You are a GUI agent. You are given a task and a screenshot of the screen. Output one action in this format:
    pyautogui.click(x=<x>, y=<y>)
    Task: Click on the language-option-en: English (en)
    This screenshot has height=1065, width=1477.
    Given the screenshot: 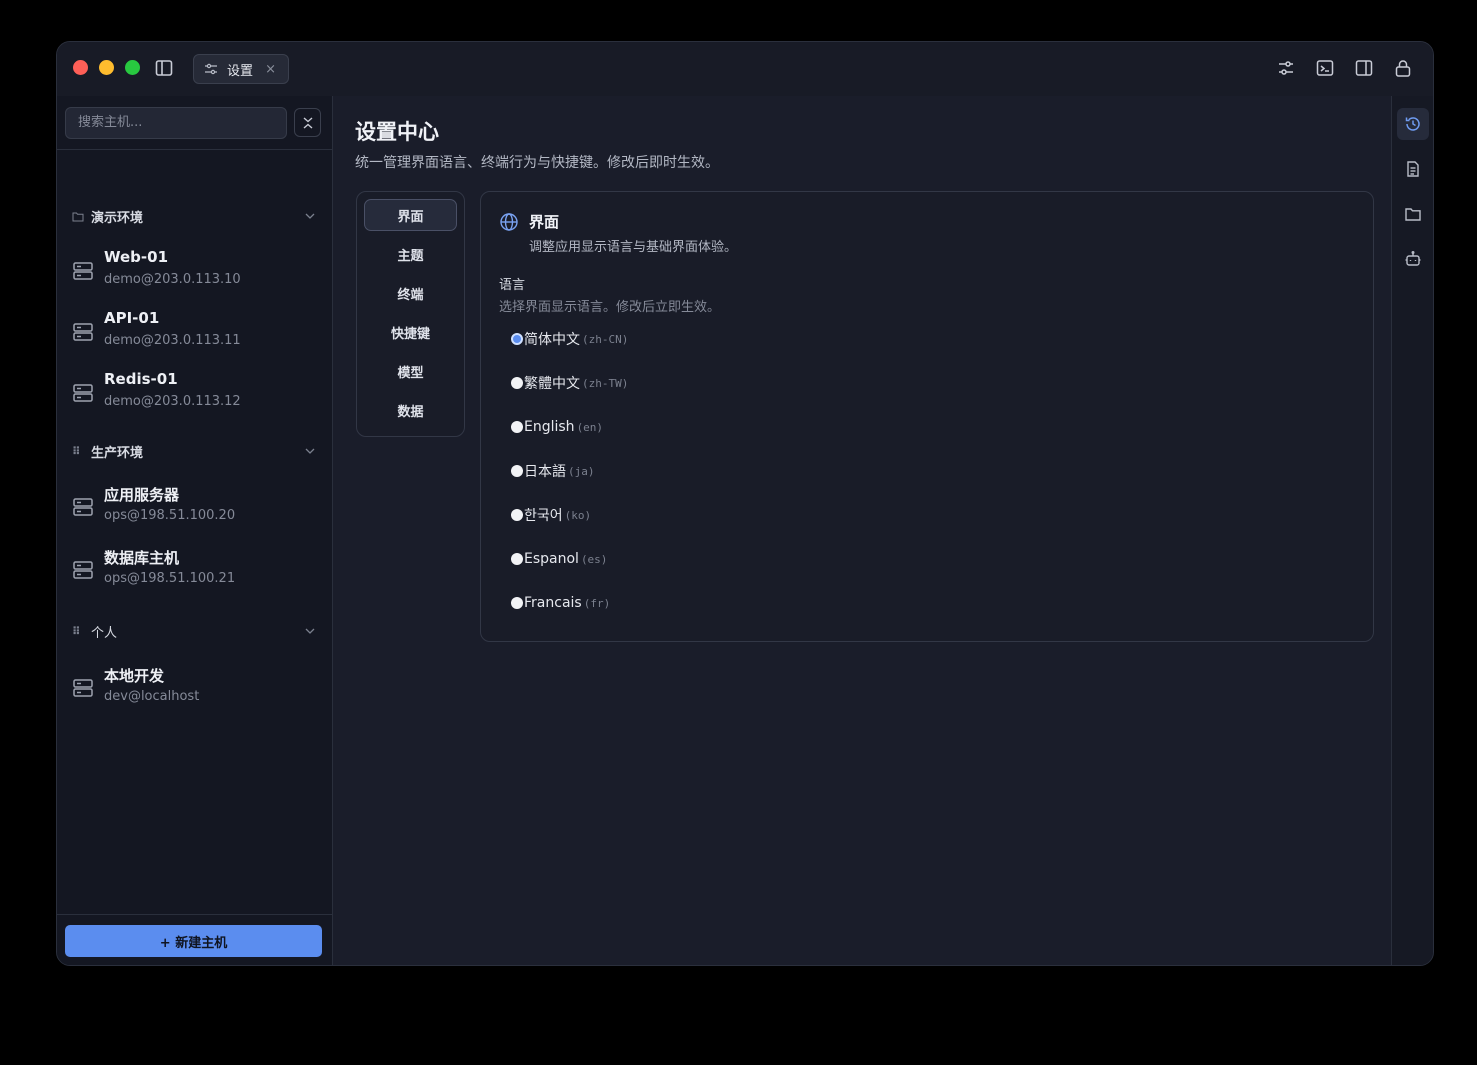 What is the action you would take?
    pyautogui.click(x=557, y=427)
    